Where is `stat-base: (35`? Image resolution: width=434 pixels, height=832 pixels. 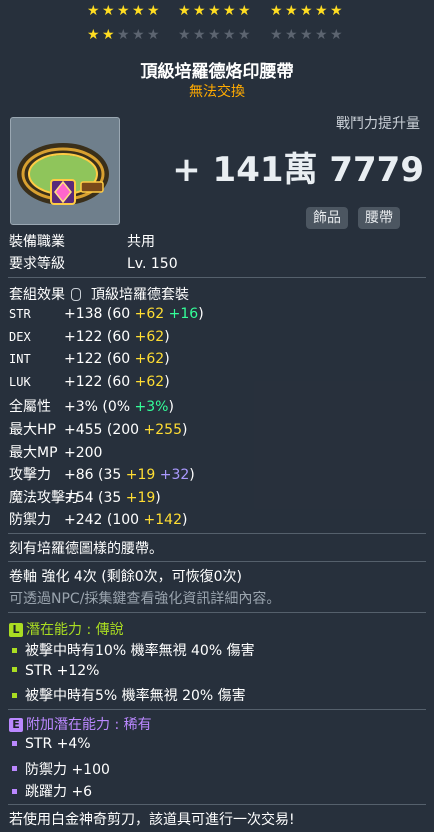
stat-base: (35 is located at coordinates (110, 497).